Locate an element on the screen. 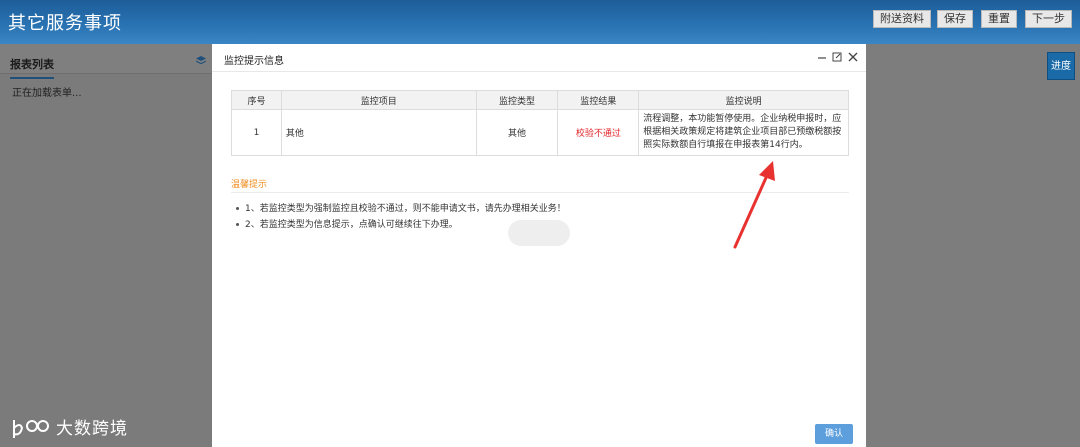 The width and height of the screenshot is (1080, 447). watermark: 大数跨境 is located at coordinates (69, 428).